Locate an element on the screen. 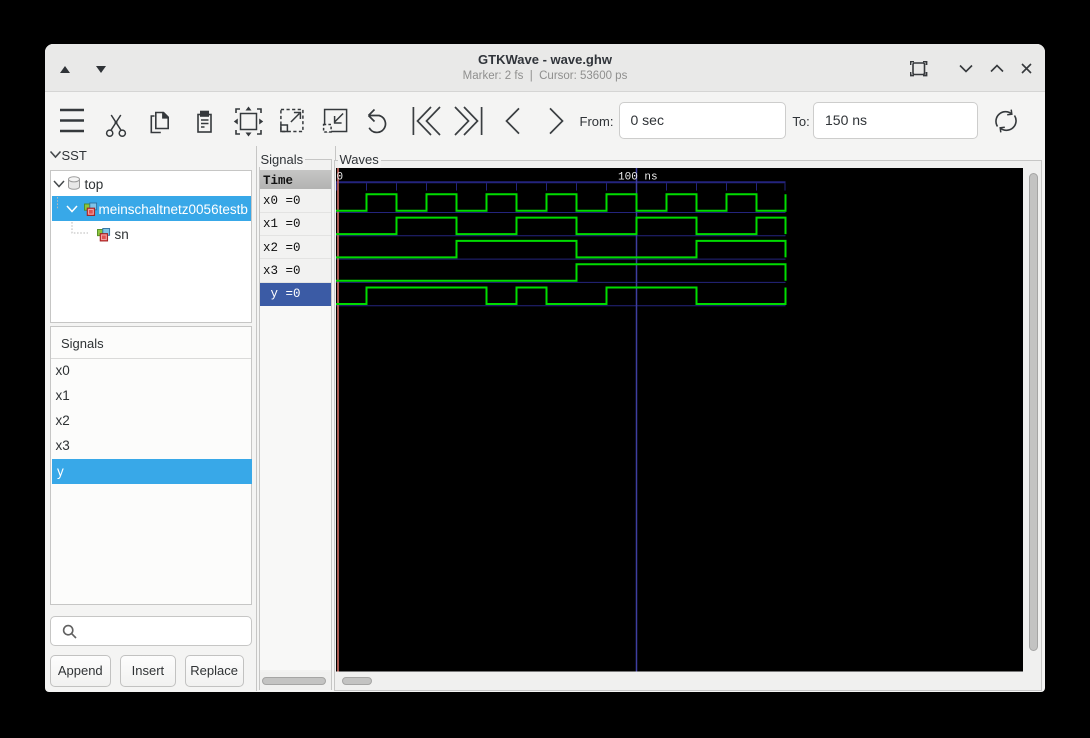  svg-text: 0 is located at coordinates (340, 178).